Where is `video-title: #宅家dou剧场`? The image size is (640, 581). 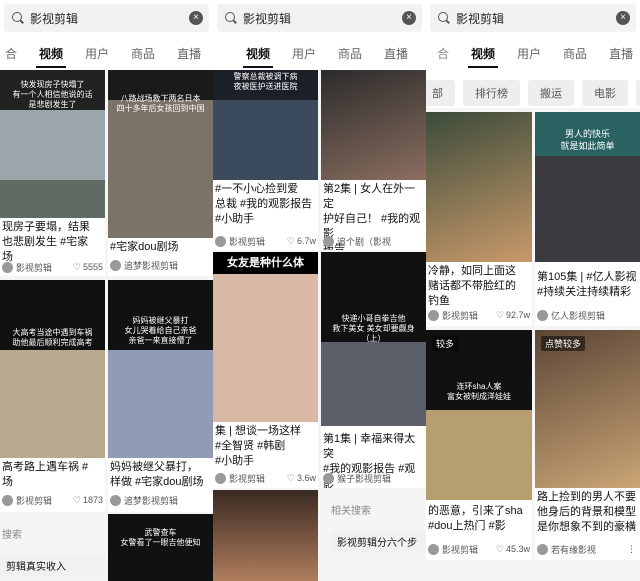
video-title: #宅家dou剧场 is located at coordinates (144, 247).